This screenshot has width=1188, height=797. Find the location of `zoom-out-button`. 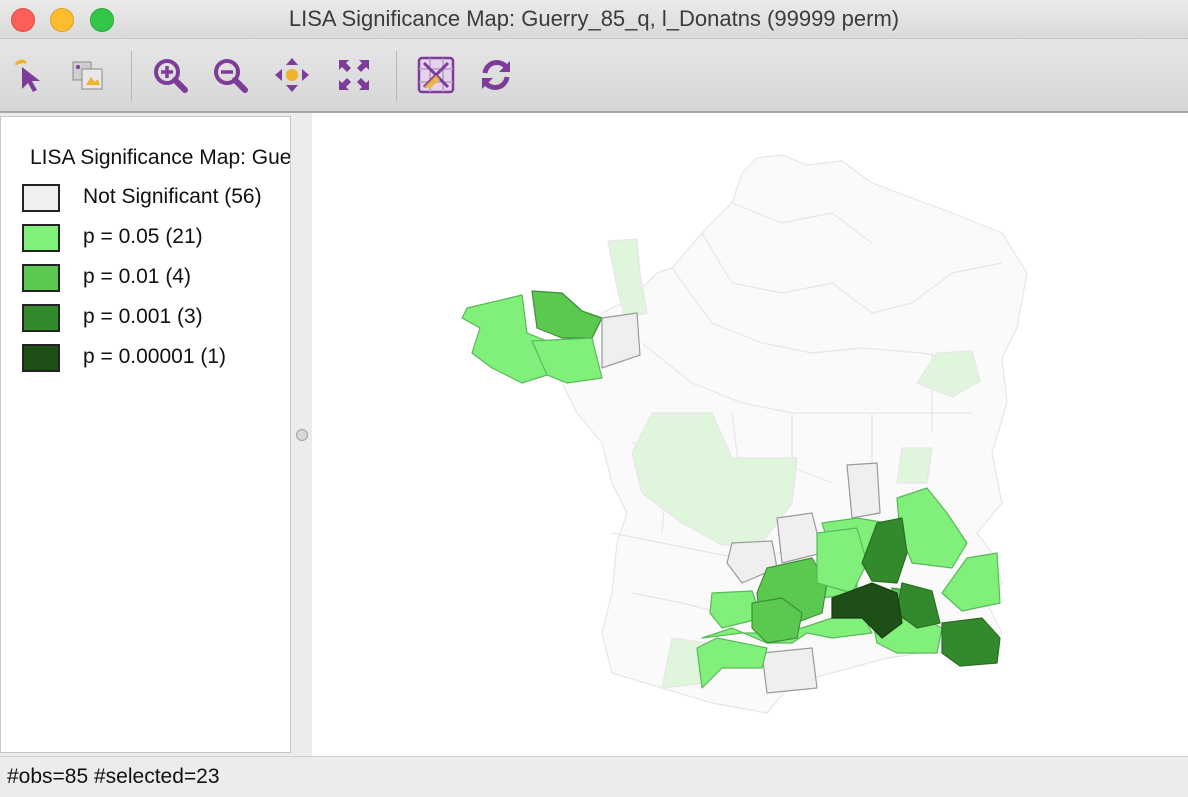

zoom-out-button is located at coordinates (230, 75).